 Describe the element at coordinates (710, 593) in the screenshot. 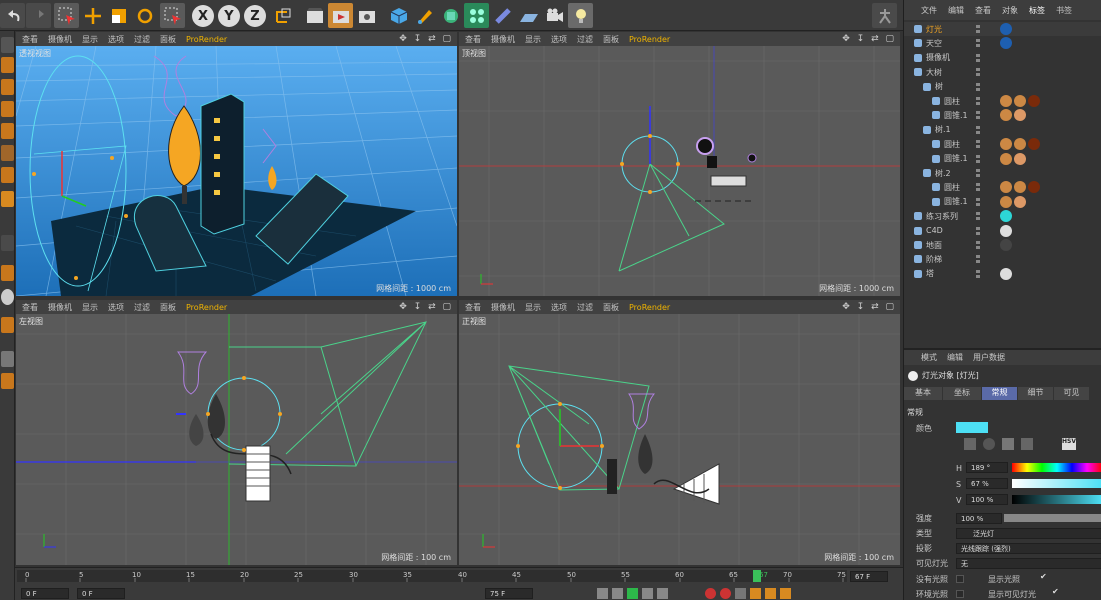

I see `record-icon` at that location.